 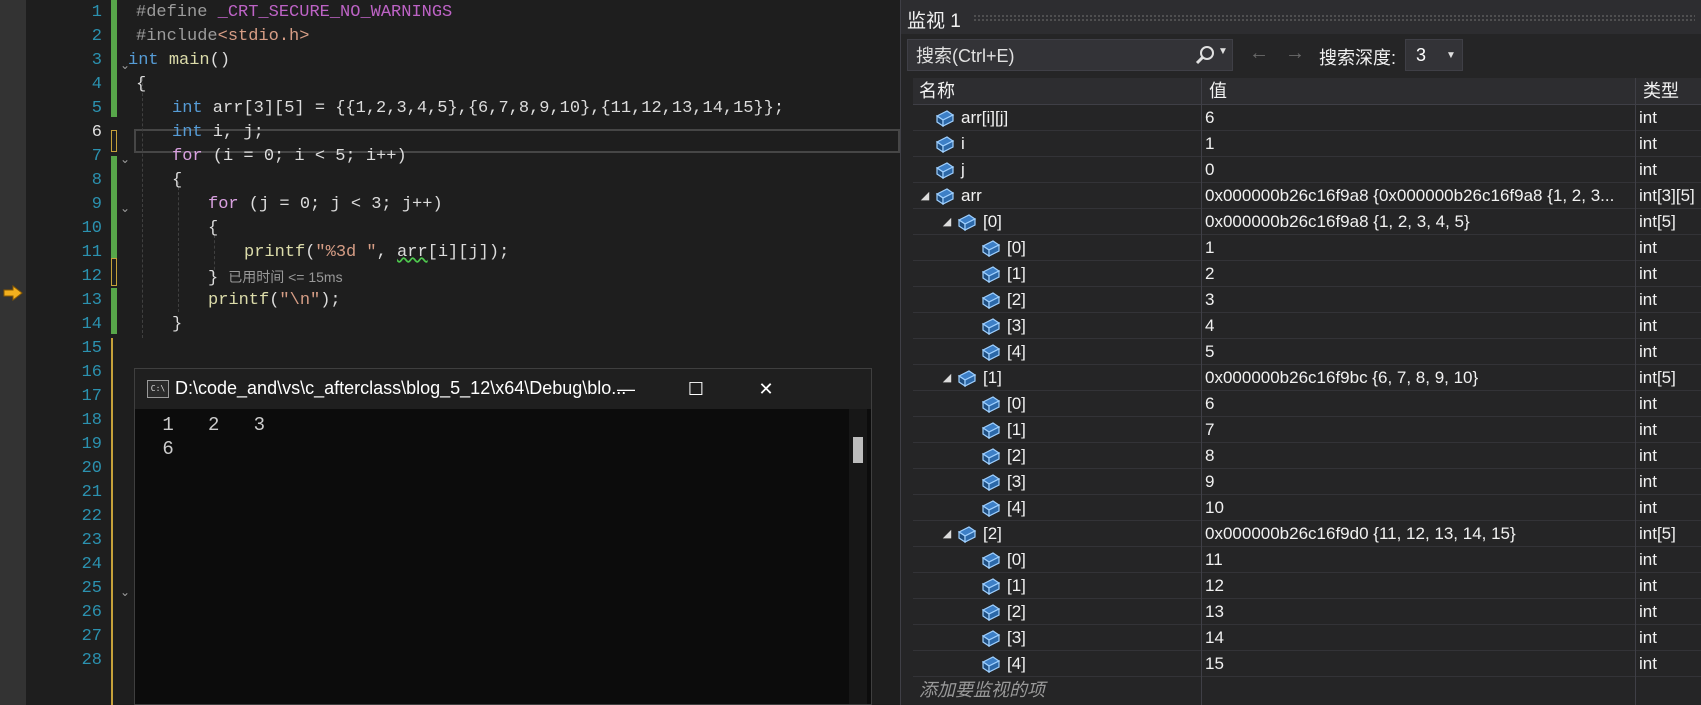 What do you see at coordinates (1661, 91) in the screenshot?
I see `column-header-type: 类型` at bounding box center [1661, 91].